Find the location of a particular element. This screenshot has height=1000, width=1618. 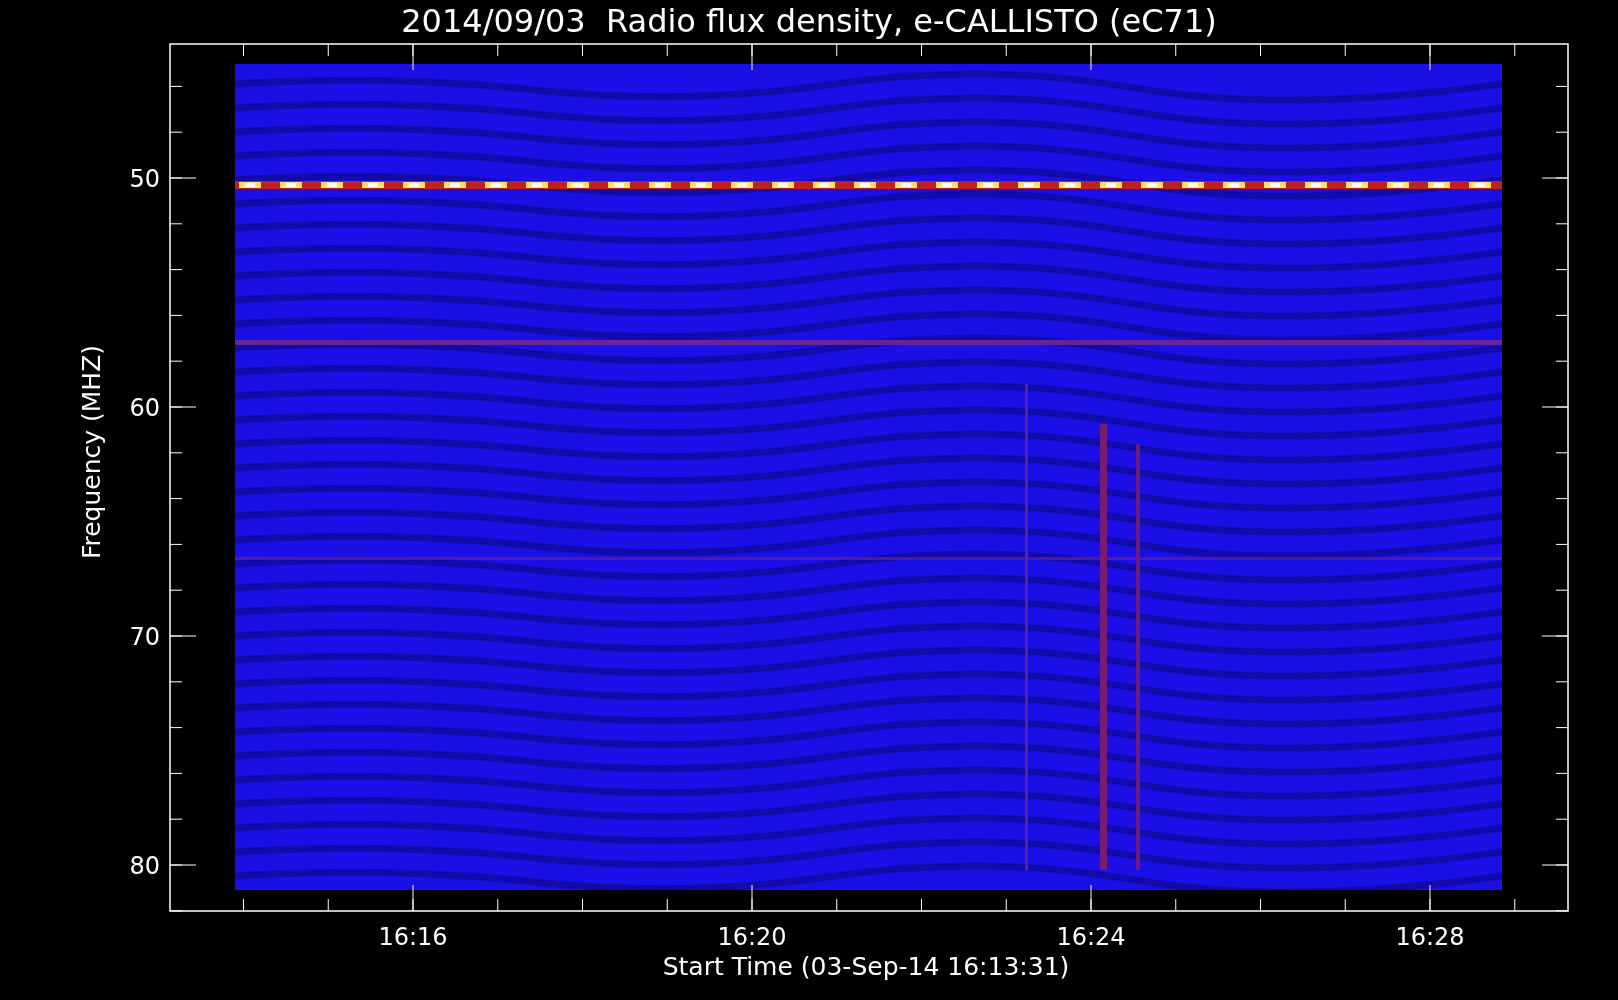

y-tick-label: 50 is located at coordinates (144, 179).